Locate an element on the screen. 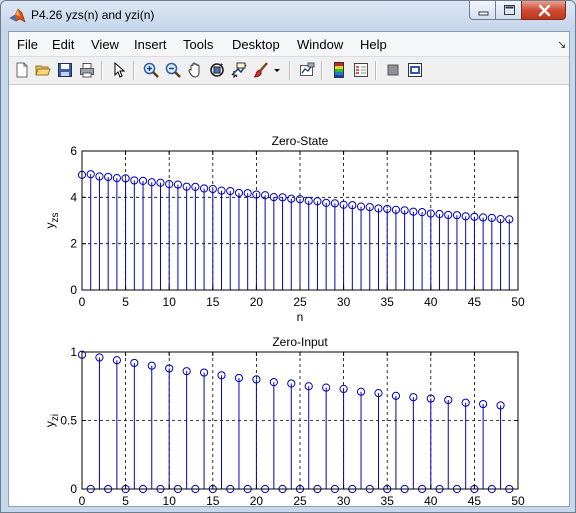  edit-plot-arrow-icon is located at coordinates (120, 70).